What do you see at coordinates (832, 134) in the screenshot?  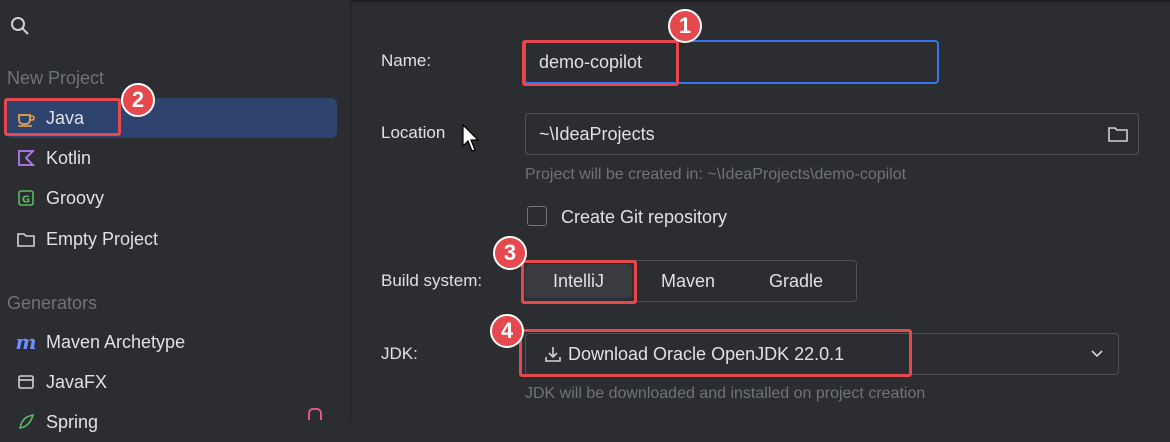 I see `location-input: ~\IdeaProjects` at bounding box center [832, 134].